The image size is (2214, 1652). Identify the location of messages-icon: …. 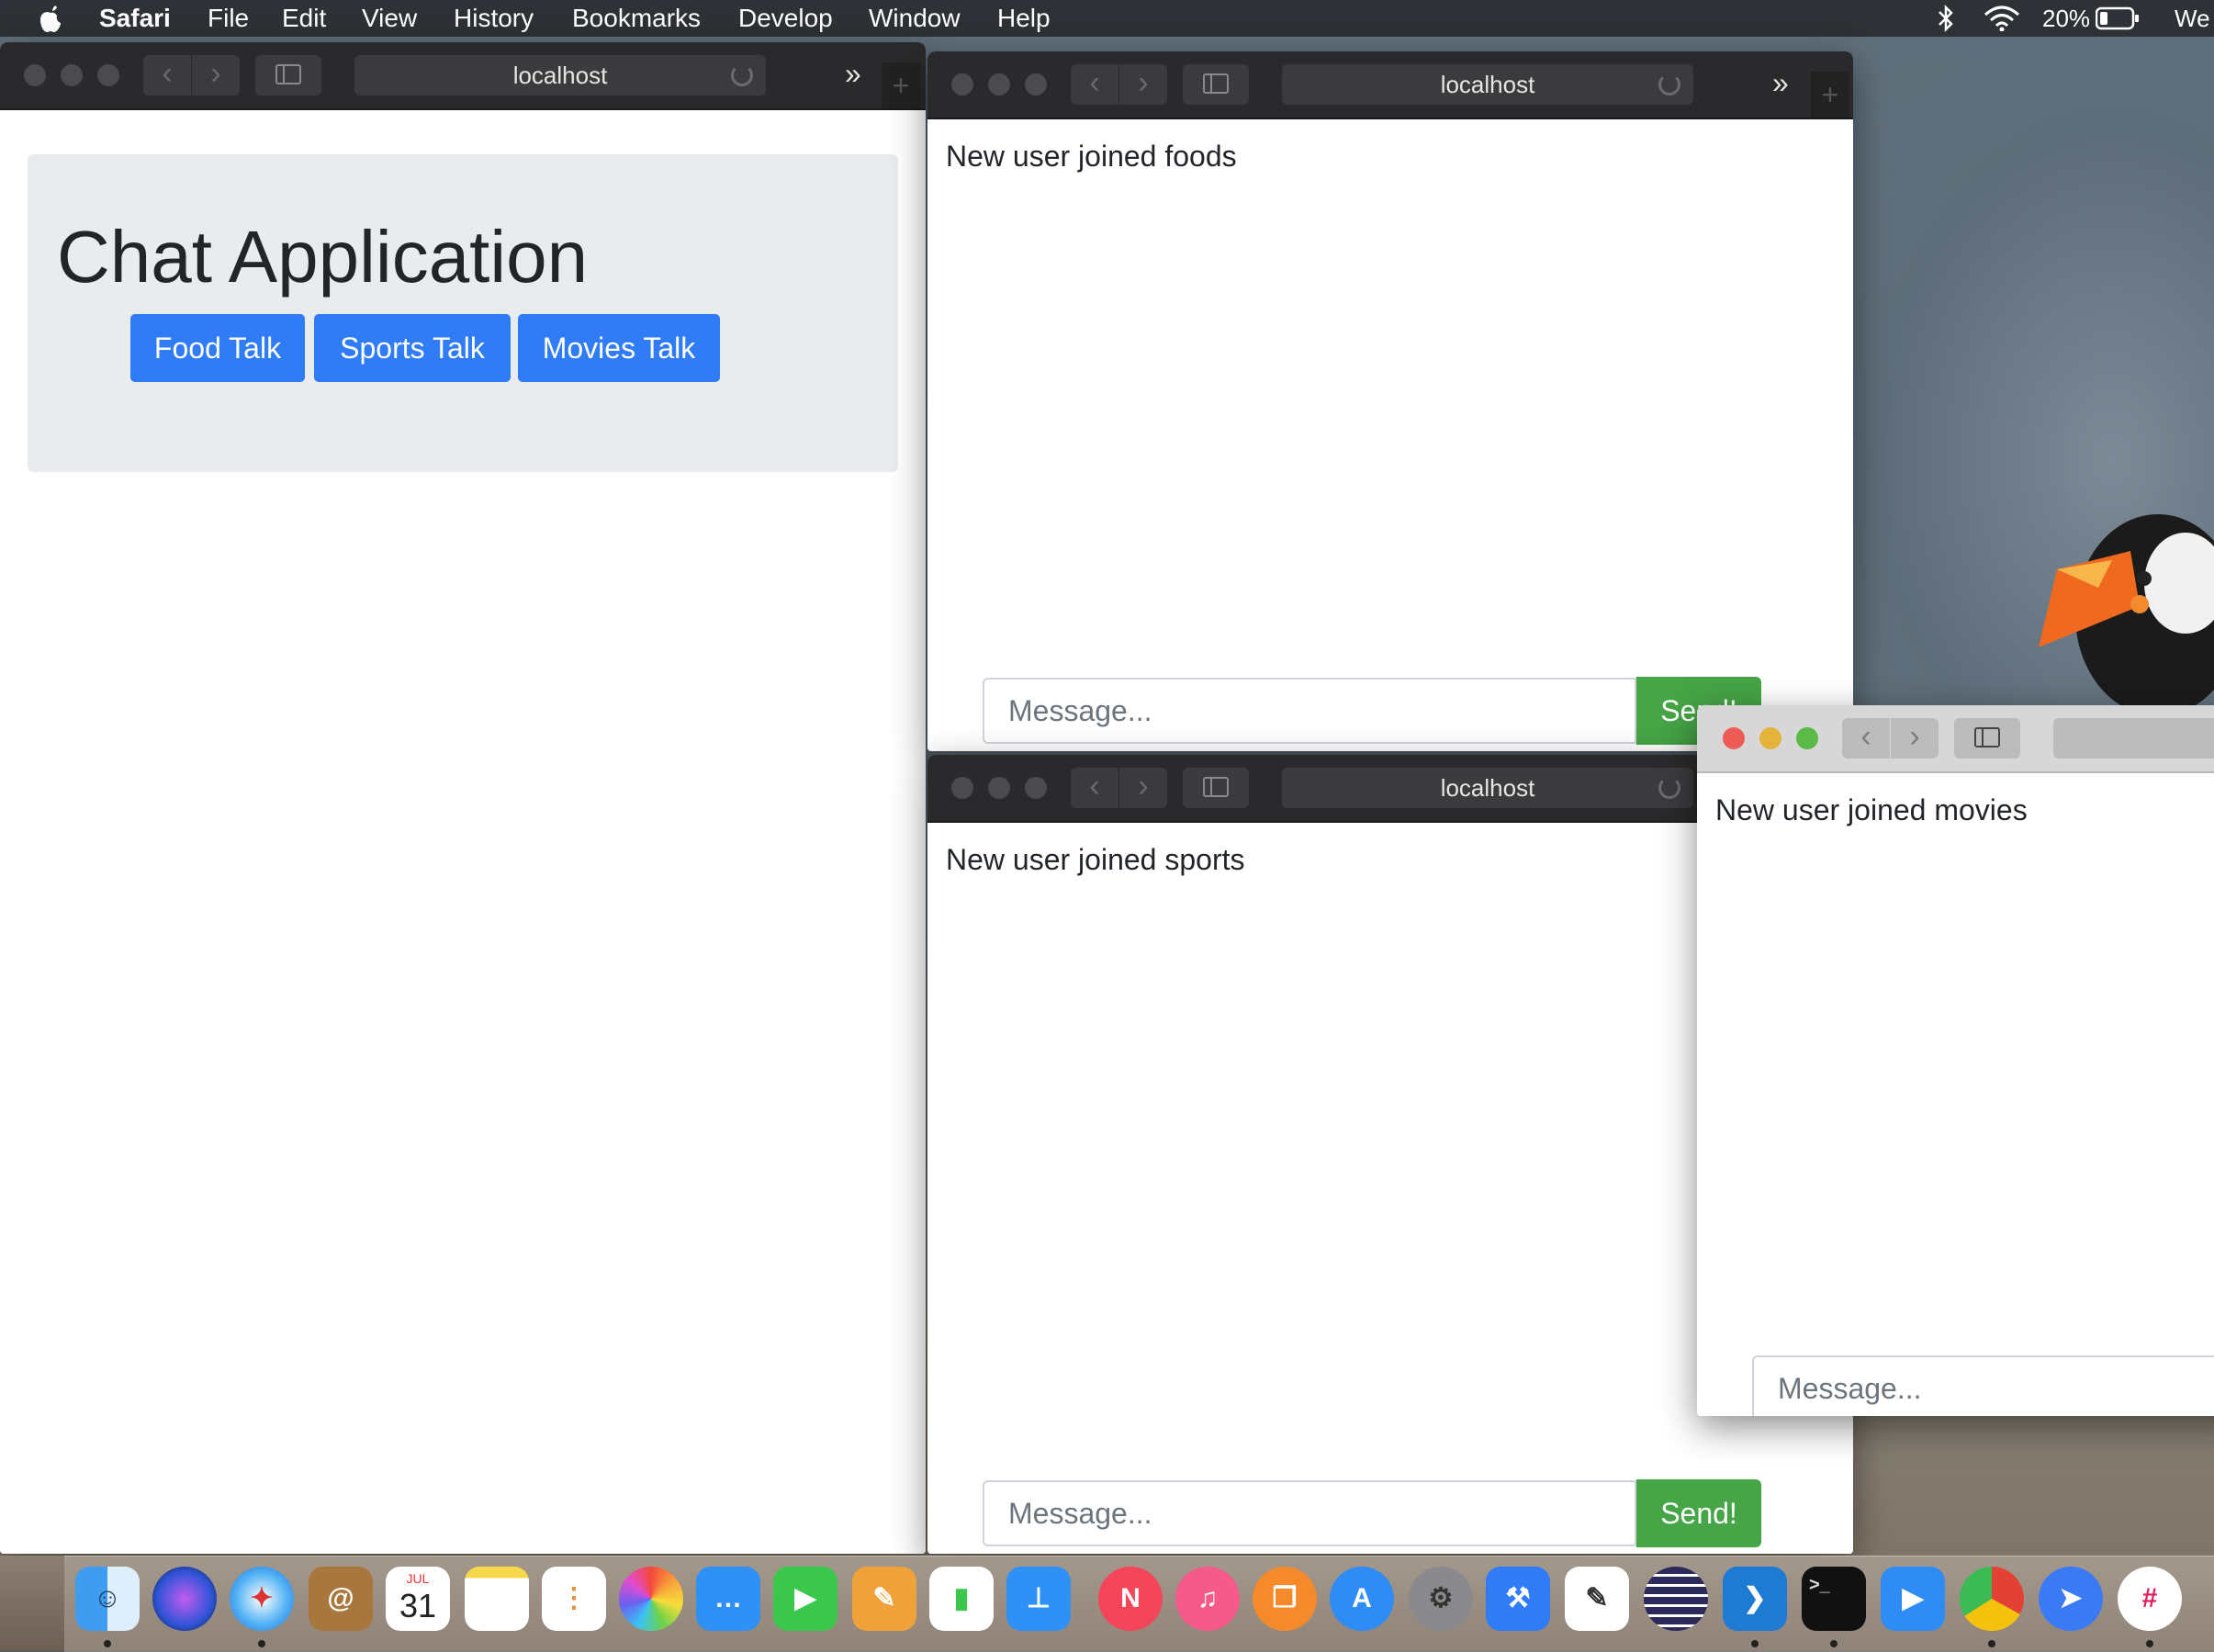
(728, 1599).